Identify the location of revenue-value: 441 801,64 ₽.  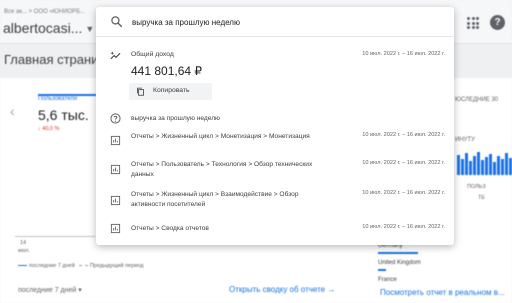
(167, 71).